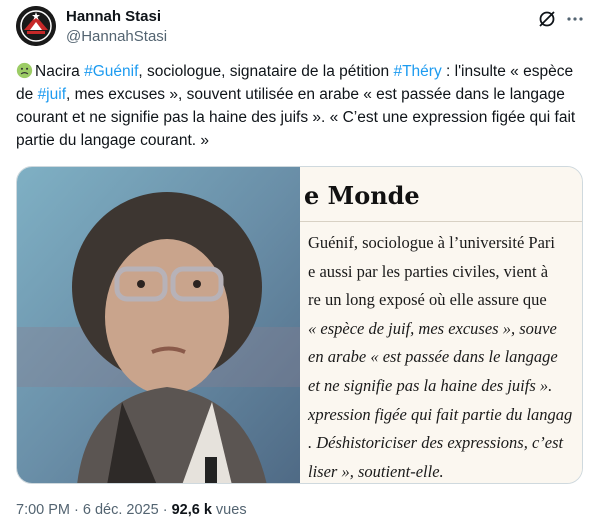  What do you see at coordinates (430, 385) in the screenshot?
I see `article-text-line: et ne signifie pas la haine des juifs ».` at bounding box center [430, 385].